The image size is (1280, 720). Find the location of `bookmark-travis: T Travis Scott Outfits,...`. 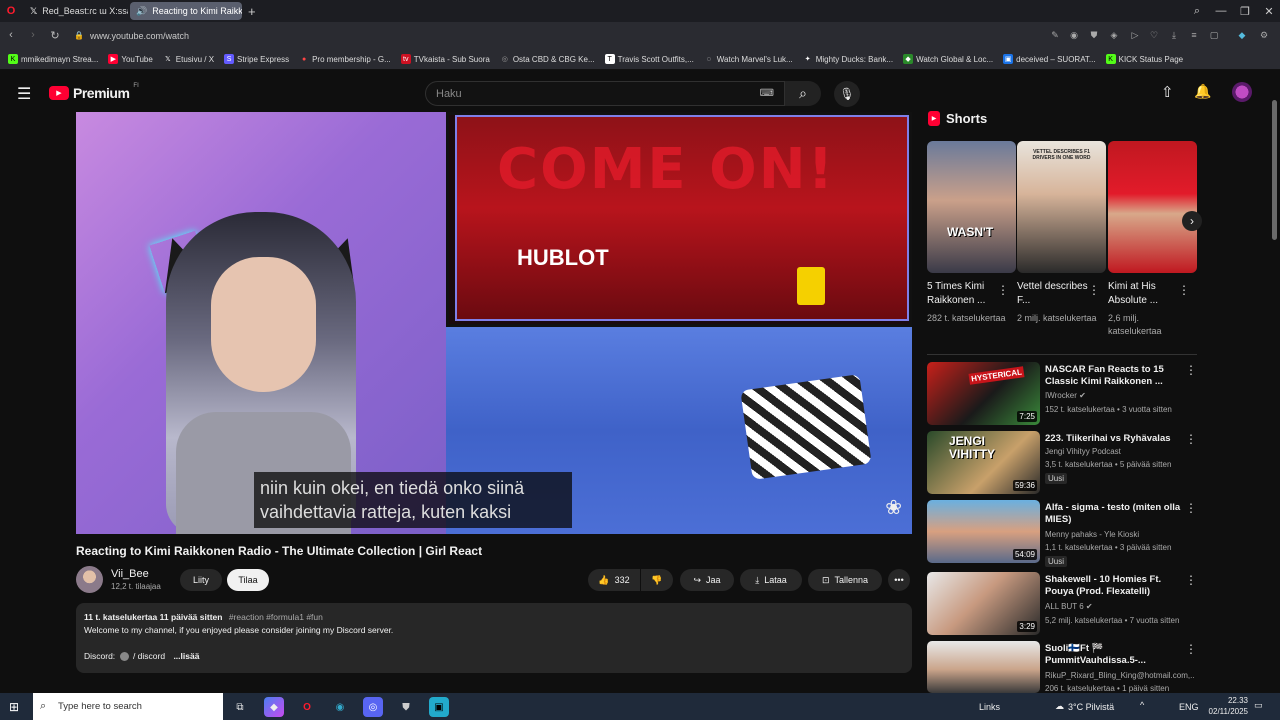

bookmark-travis: T Travis Scott Outfits,... is located at coordinates (649, 59).